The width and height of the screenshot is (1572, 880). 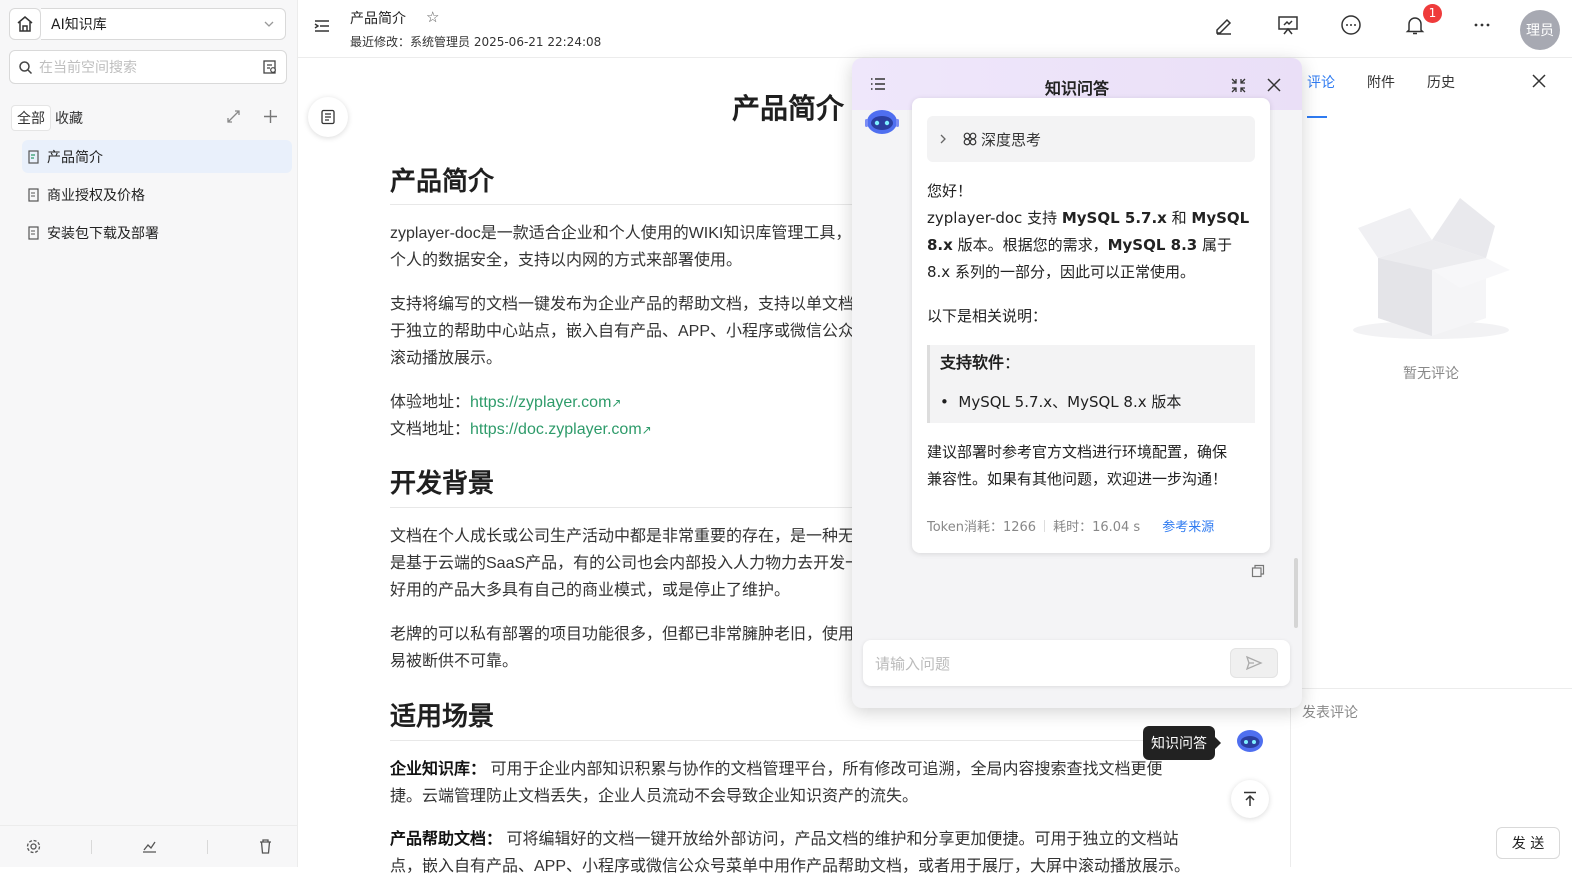 What do you see at coordinates (442, 483) in the screenshot?
I see `heading-background: 开发背景` at bounding box center [442, 483].